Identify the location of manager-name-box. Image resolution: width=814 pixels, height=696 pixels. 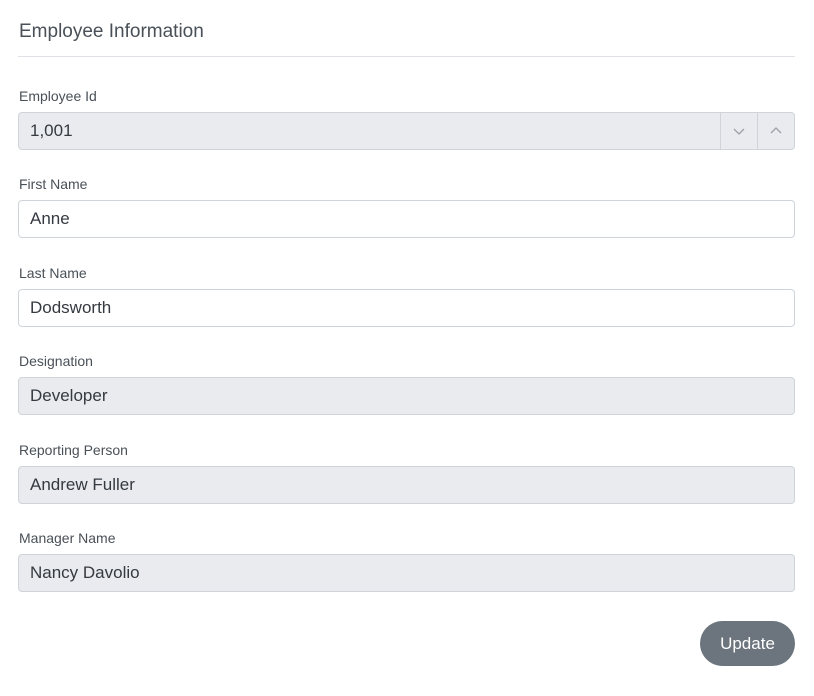
(406, 573).